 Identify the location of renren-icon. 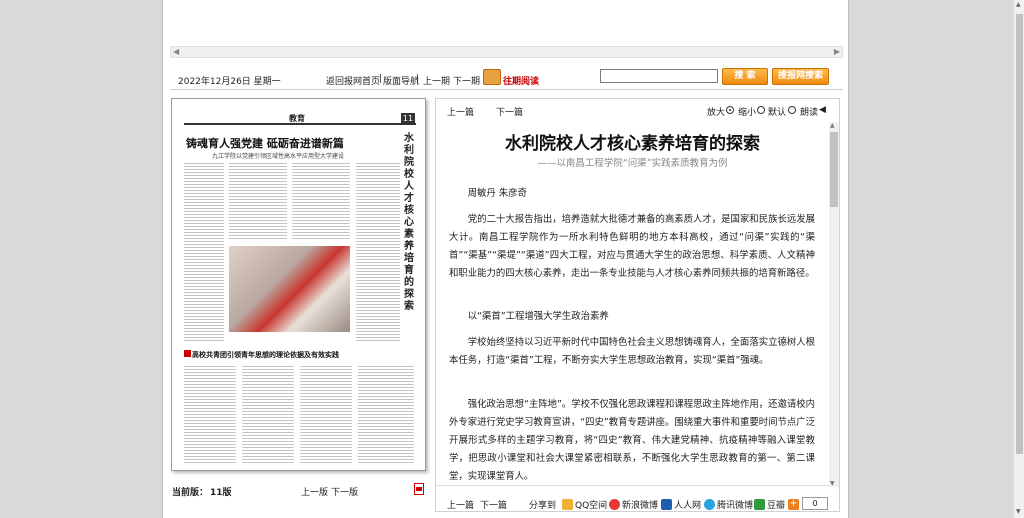
(666, 504).